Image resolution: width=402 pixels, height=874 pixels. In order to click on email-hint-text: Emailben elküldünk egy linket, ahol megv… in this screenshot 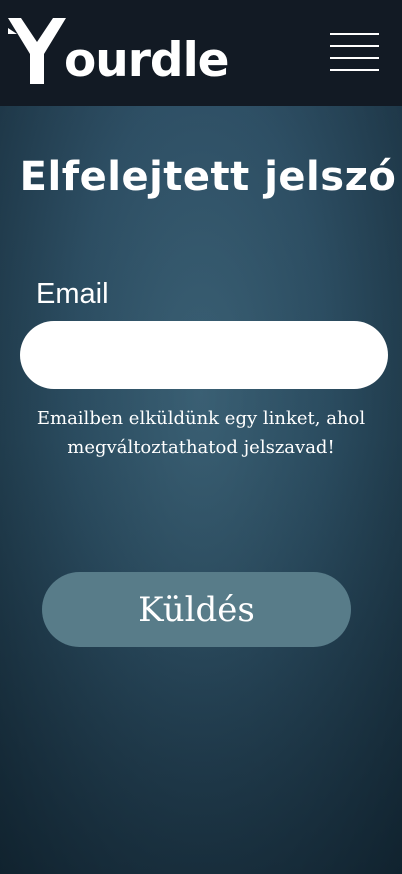, I will do `click(201, 433)`.